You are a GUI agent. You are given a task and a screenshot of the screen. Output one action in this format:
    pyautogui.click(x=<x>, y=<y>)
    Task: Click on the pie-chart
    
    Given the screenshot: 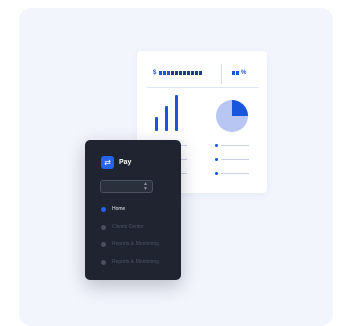 What is the action you would take?
    pyautogui.click(x=232, y=116)
    